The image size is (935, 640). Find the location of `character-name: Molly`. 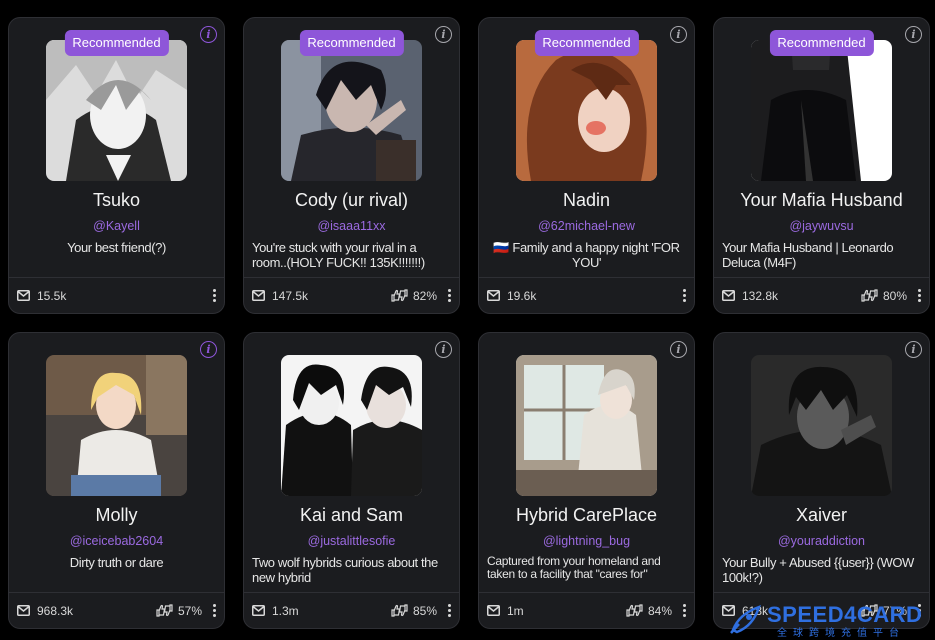

character-name: Molly is located at coordinates (116, 515).